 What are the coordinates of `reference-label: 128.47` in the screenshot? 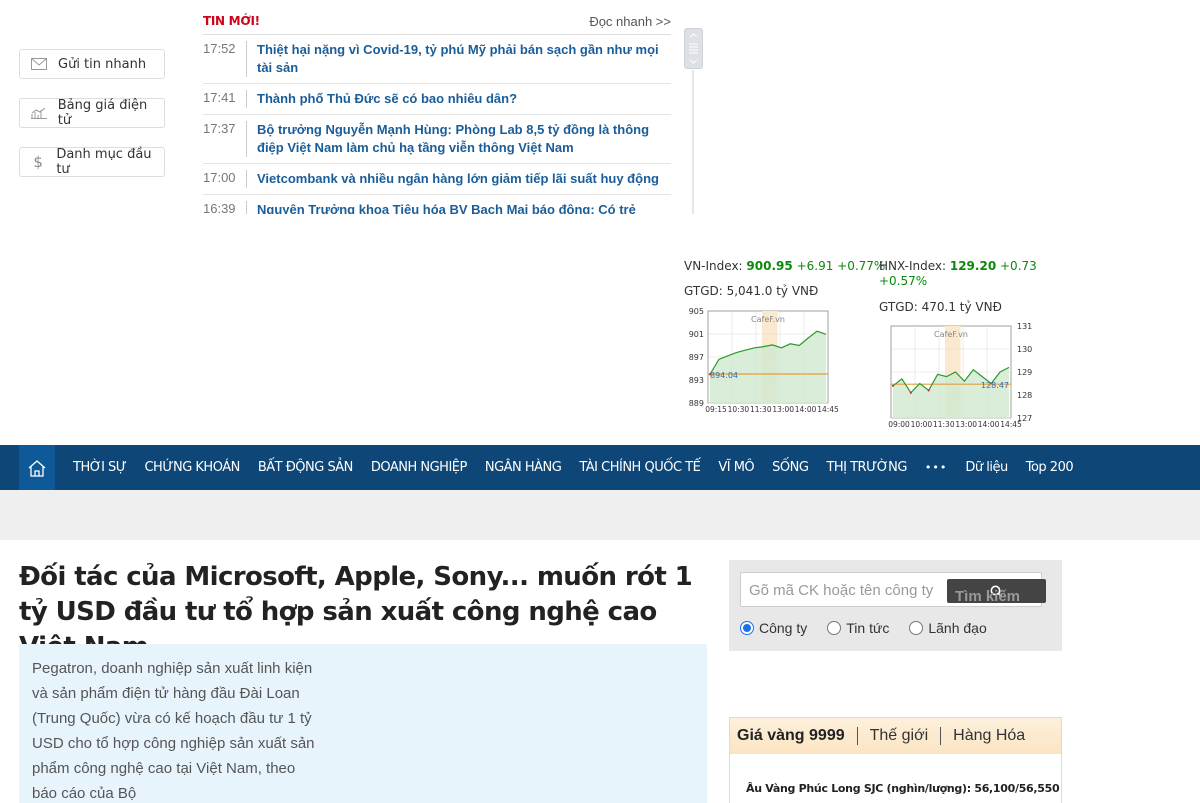 It's located at (995, 385).